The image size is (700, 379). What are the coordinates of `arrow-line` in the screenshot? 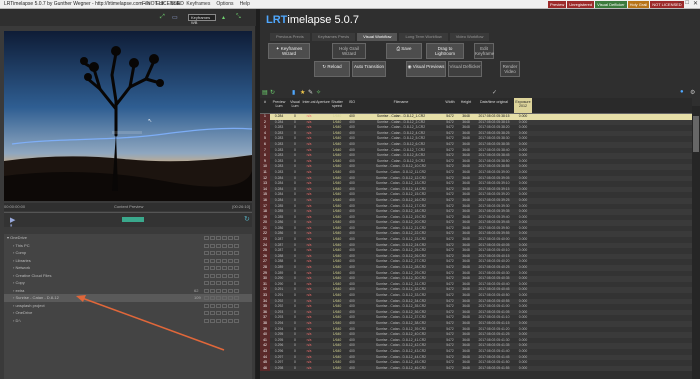 It's located at (153, 324).